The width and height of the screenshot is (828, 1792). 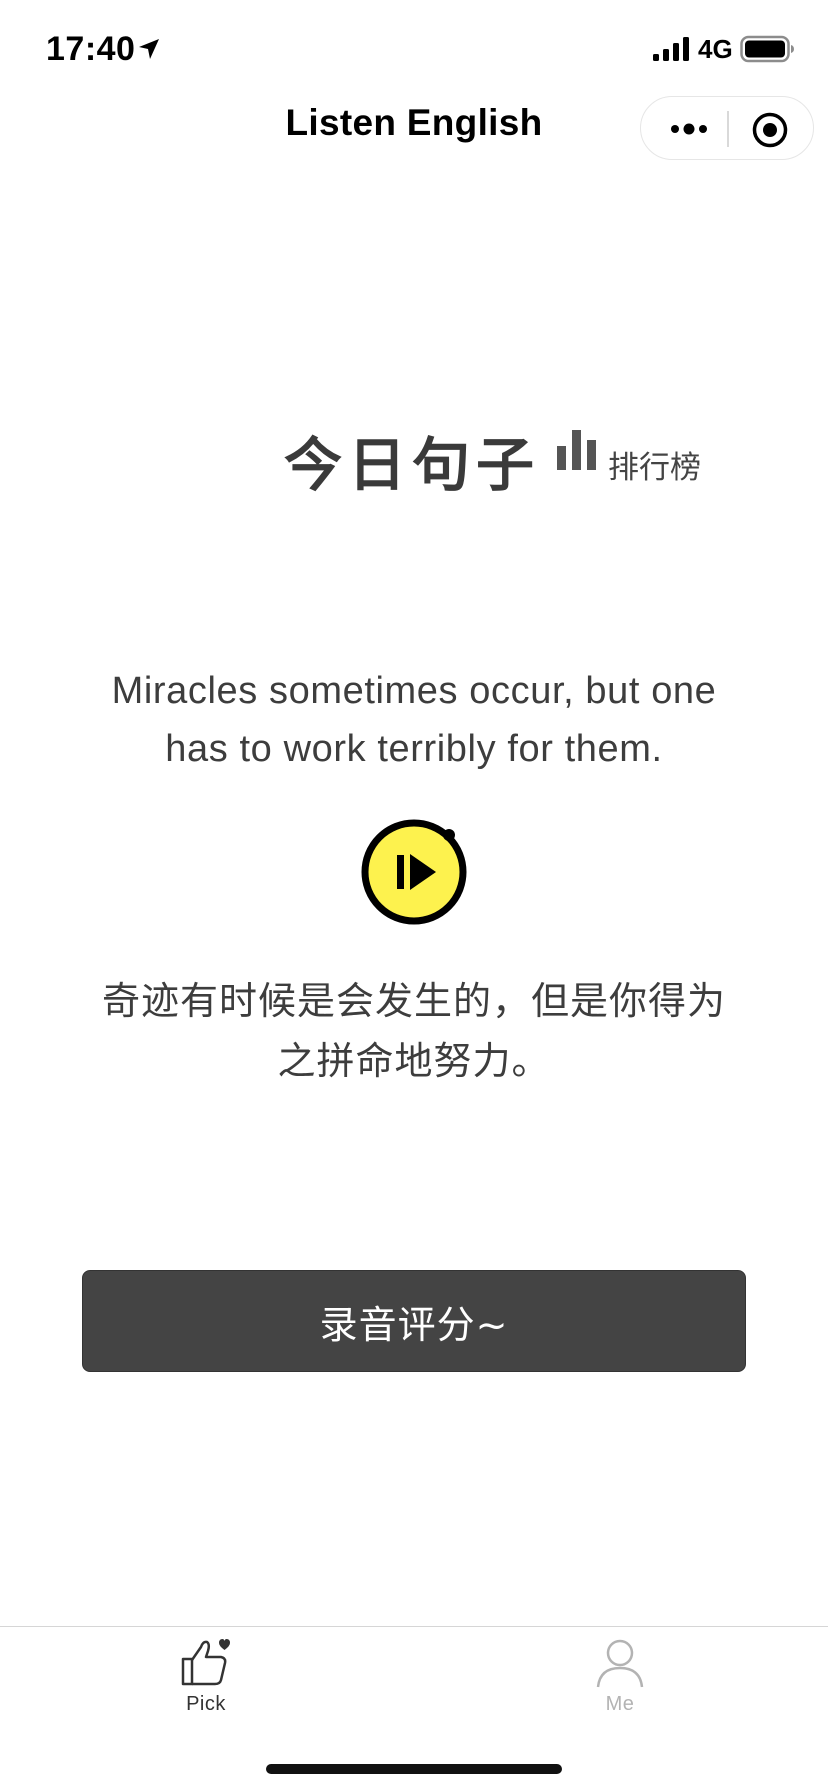 I want to click on capsule-divider, so click(x=728, y=129).